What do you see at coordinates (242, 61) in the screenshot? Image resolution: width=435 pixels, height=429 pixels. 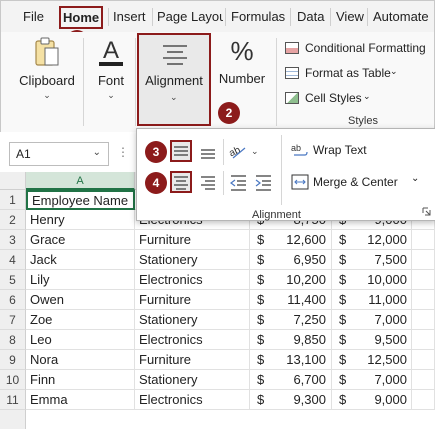 I see `number-button: % Number` at bounding box center [242, 61].